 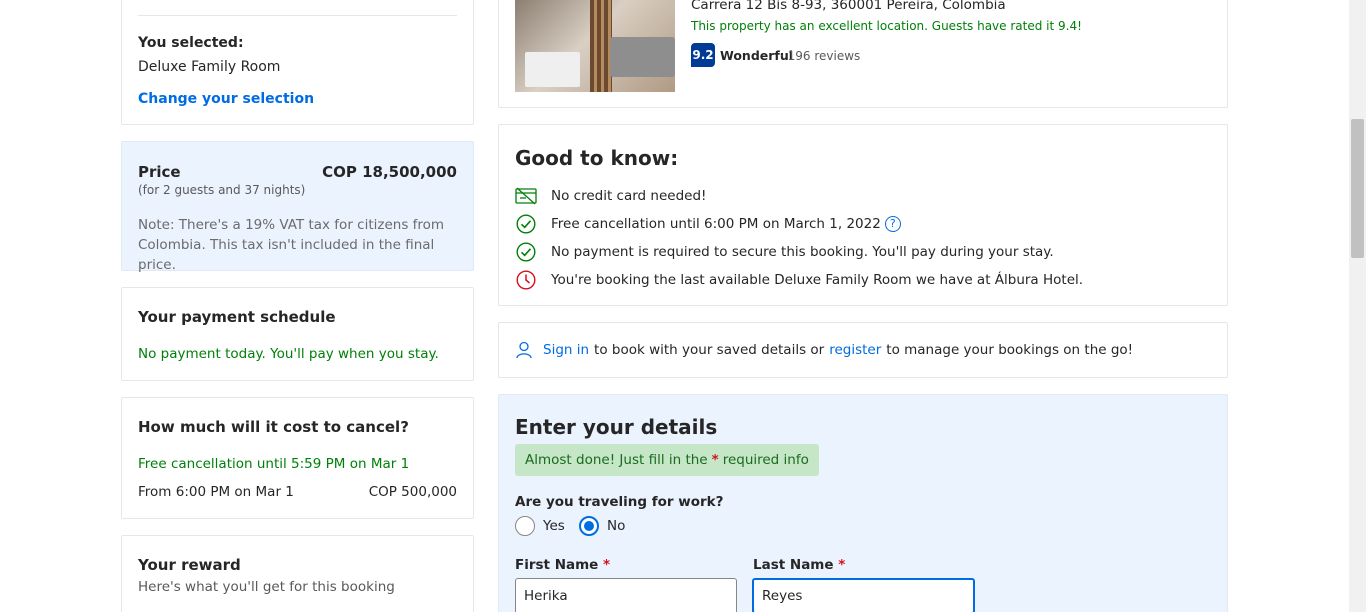 What do you see at coordinates (602, 526) in the screenshot?
I see `work-no-option: No` at bounding box center [602, 526].